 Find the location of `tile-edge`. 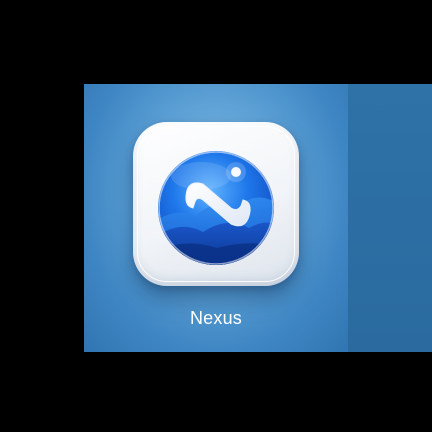

tile-edge is located at coordinates (390, 218).